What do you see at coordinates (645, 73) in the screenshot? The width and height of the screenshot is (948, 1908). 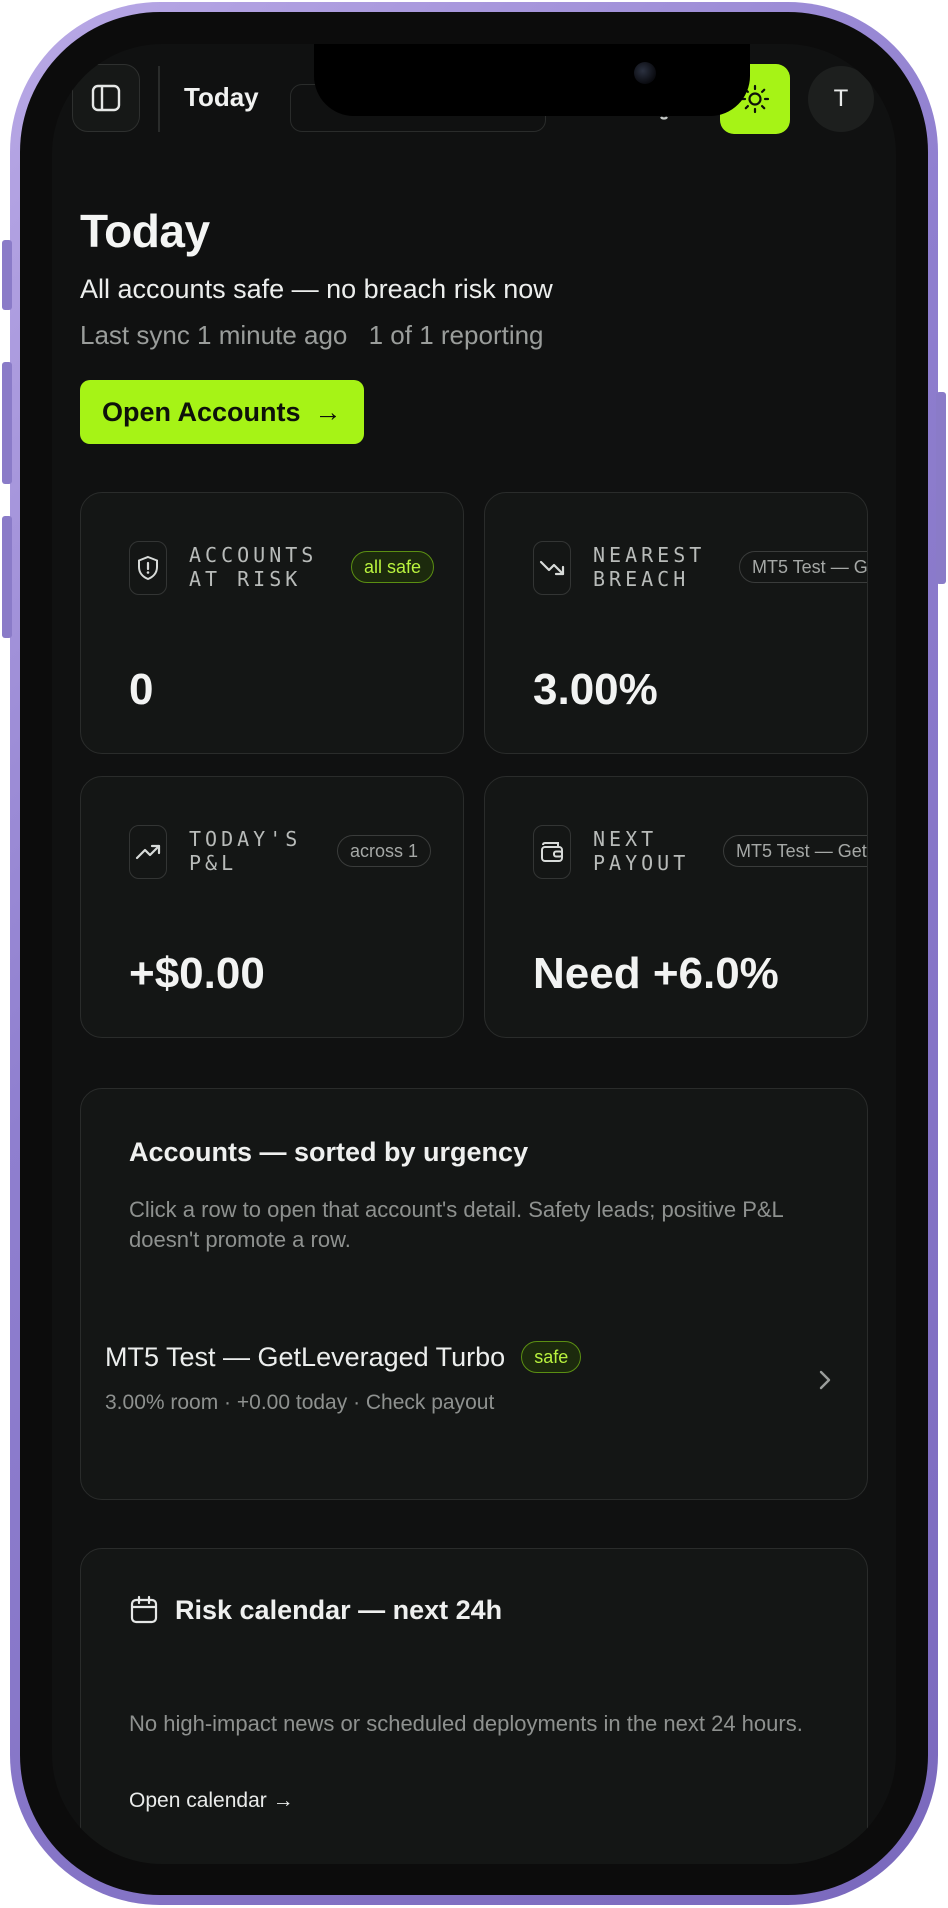 I see `camera-icon` at bounding box center [645, 73].